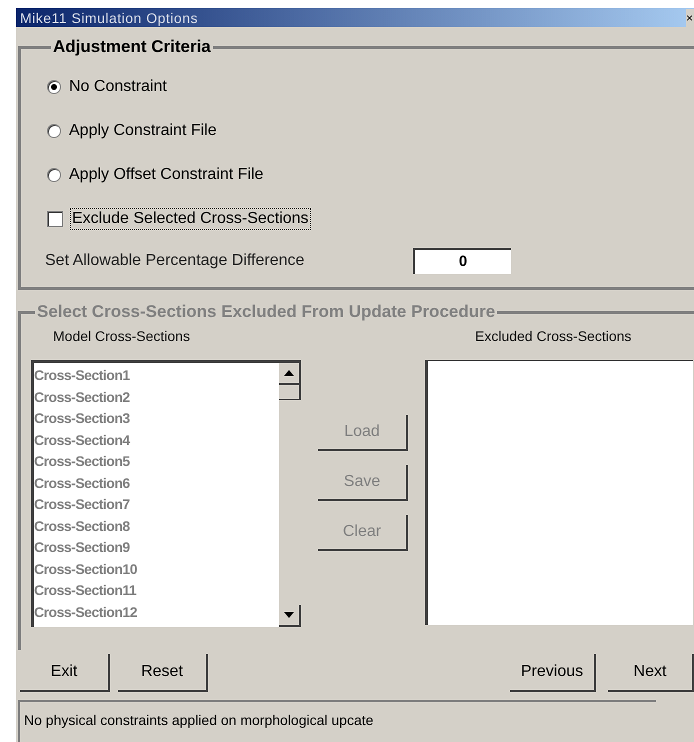 The width and height of the screenshot is (694, 742). What do you see at coordinates (122, 336) in the screenshot?
I see `list-label: Model Cross-Sections` at bounding box center [122, 336].